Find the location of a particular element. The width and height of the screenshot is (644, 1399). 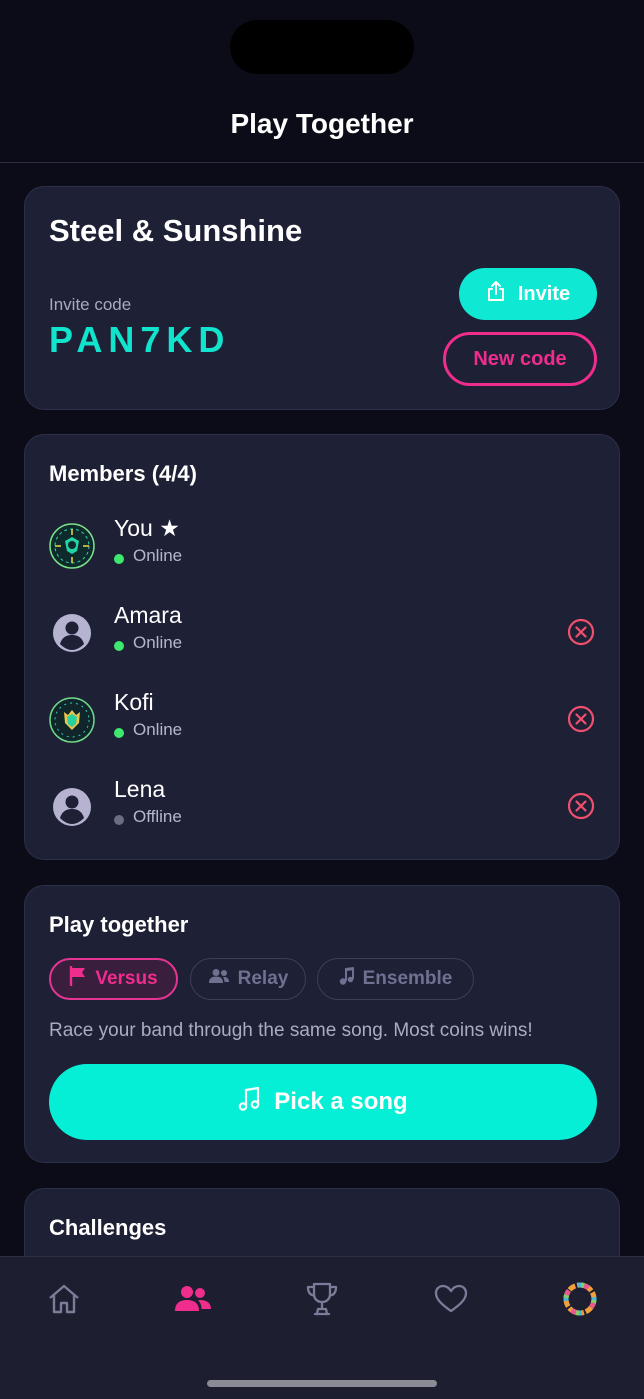

mode-chip-versus: Versus is located at coordinates (113, 979).